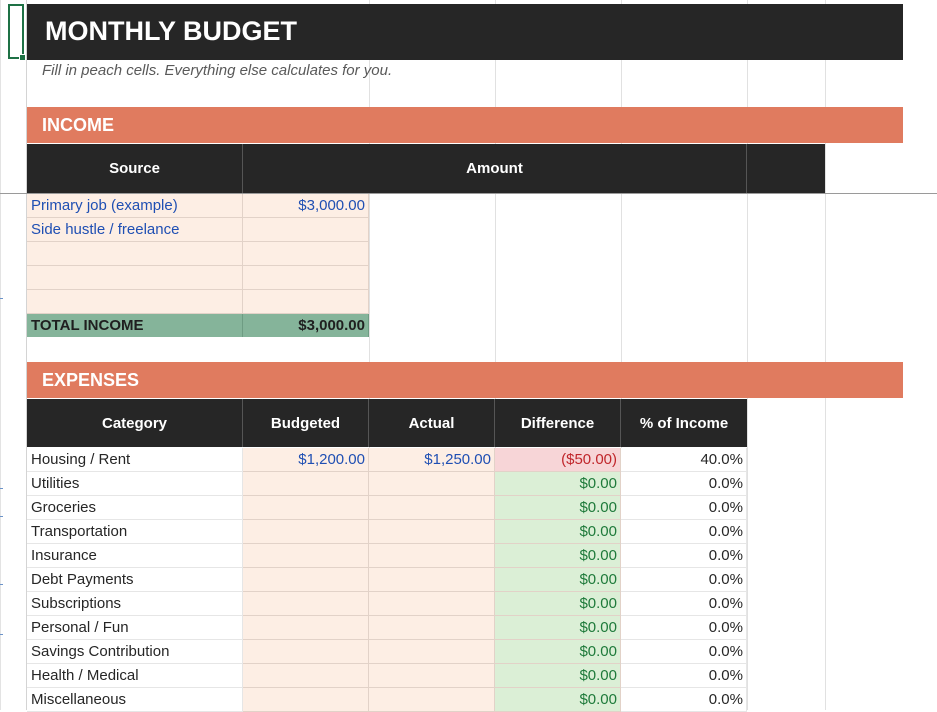 This screenshot has height=712, width=937. Describe the element at coordinates (495, 168) in the screenshot. I see `income-header-amount: Amount` at that location.